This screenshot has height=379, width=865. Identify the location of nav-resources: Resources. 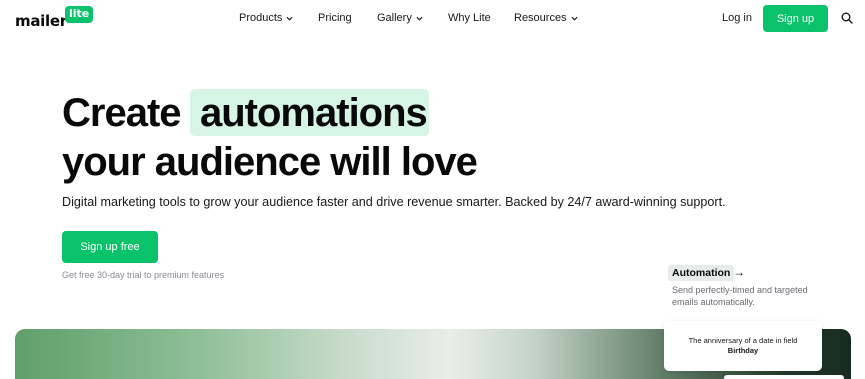
(546, 18).